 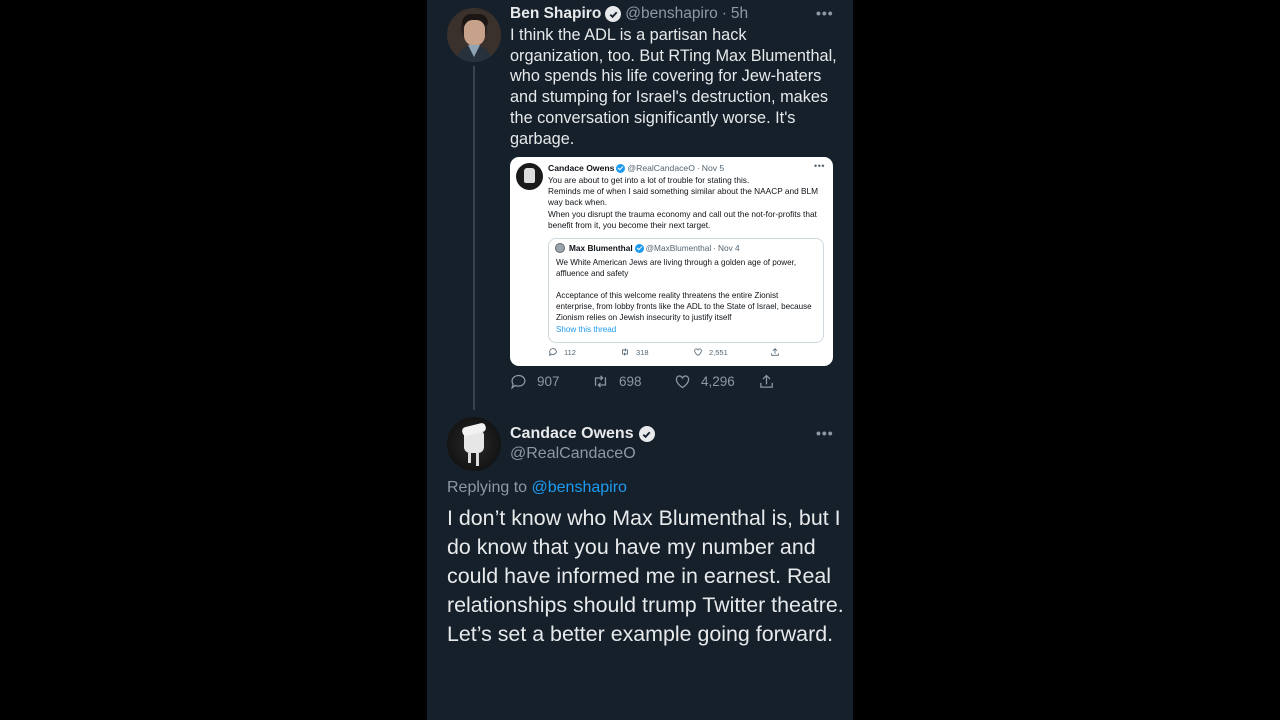 I want to click on like-button: 4,296, so click(x=704, y=381).